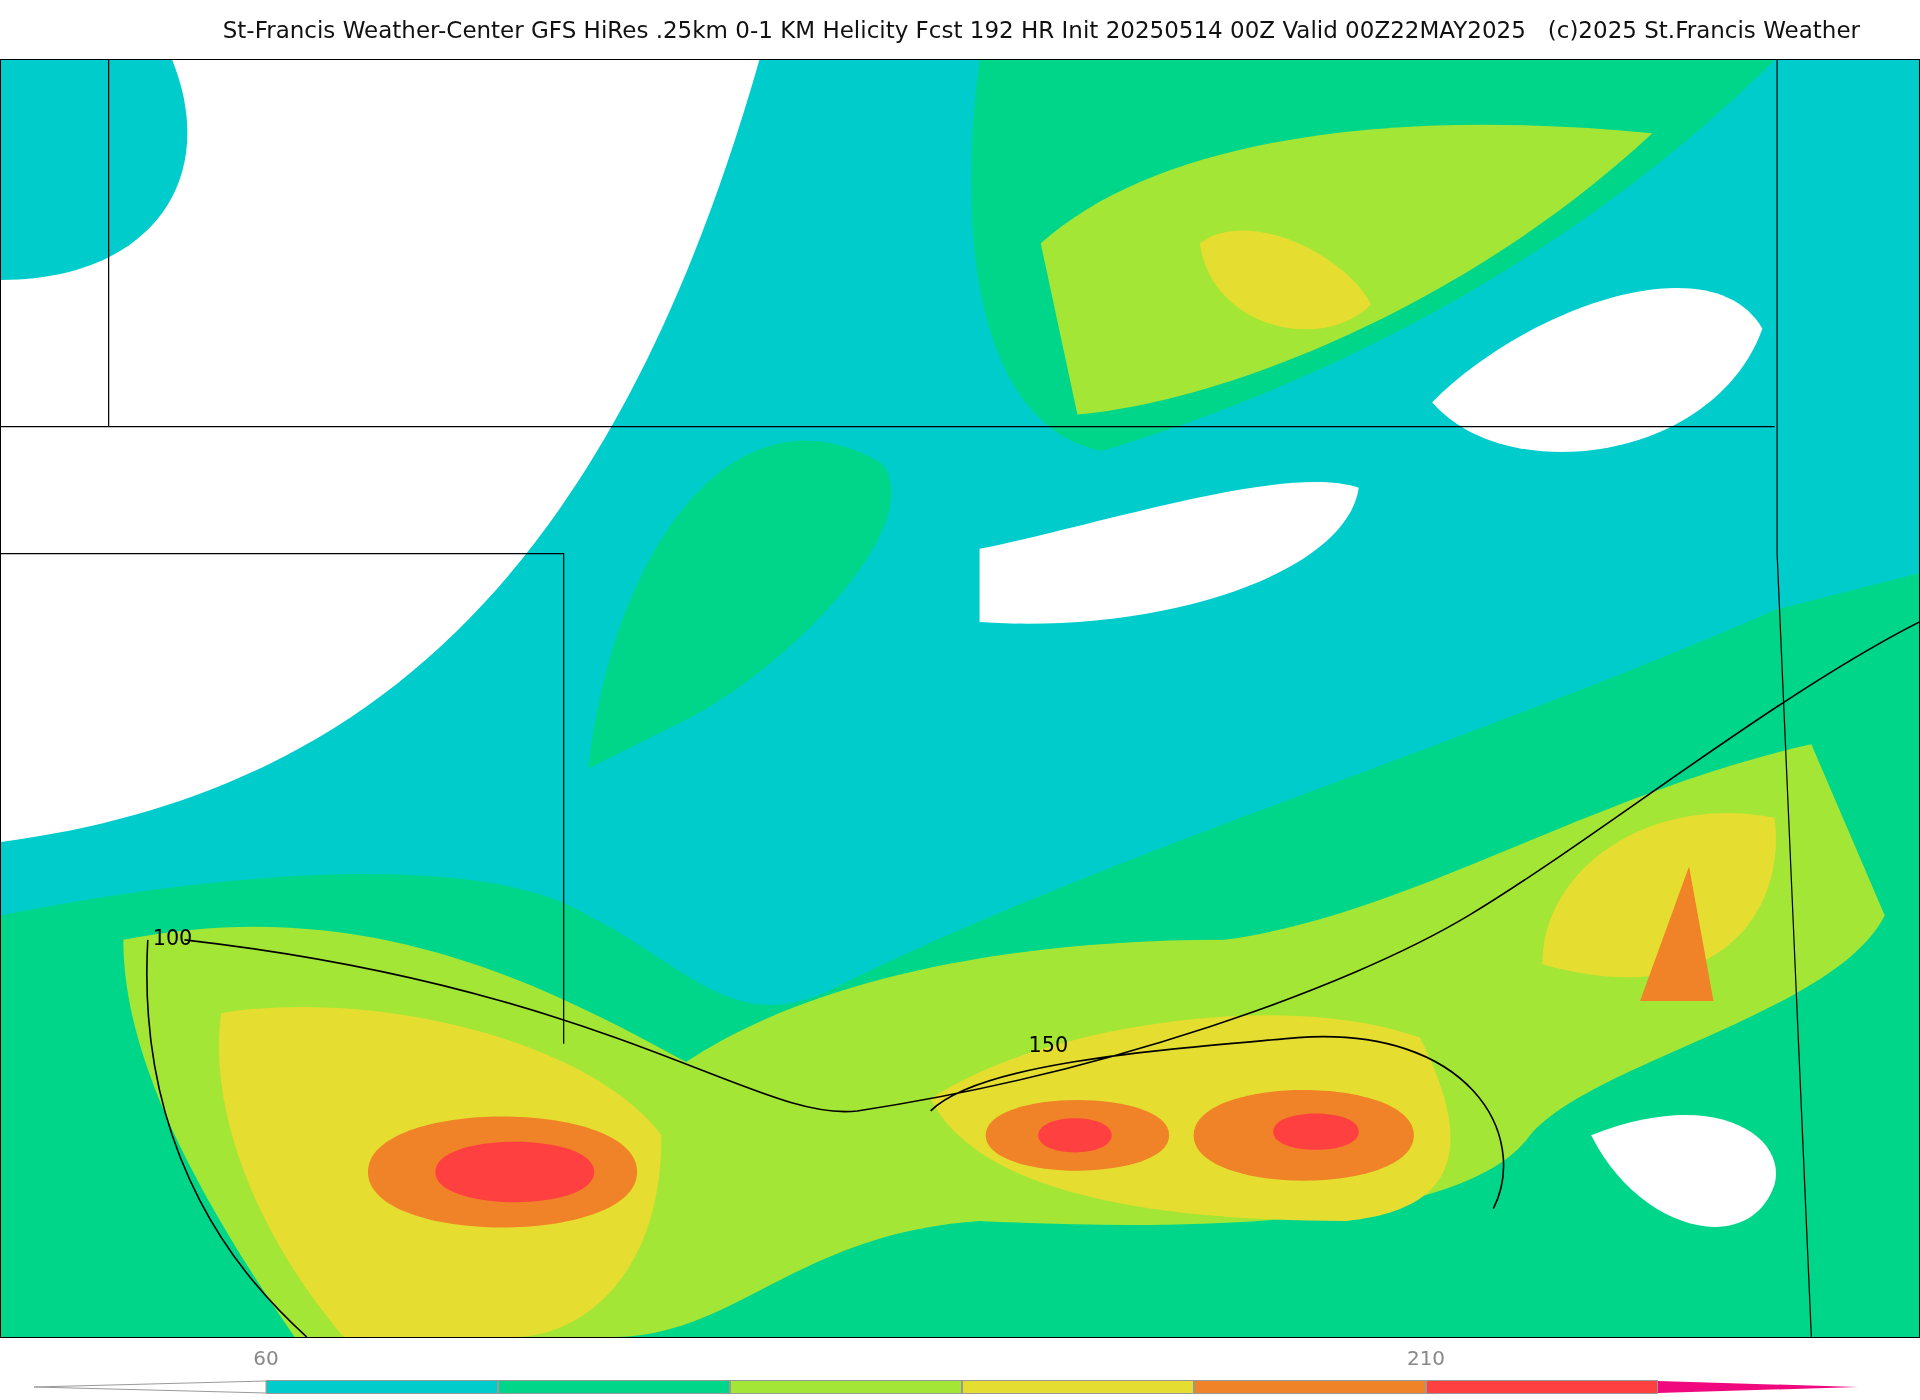 This screenshot has height=1400, width=1920. I want to click on contour-label: 150, so click(1048, 1045).